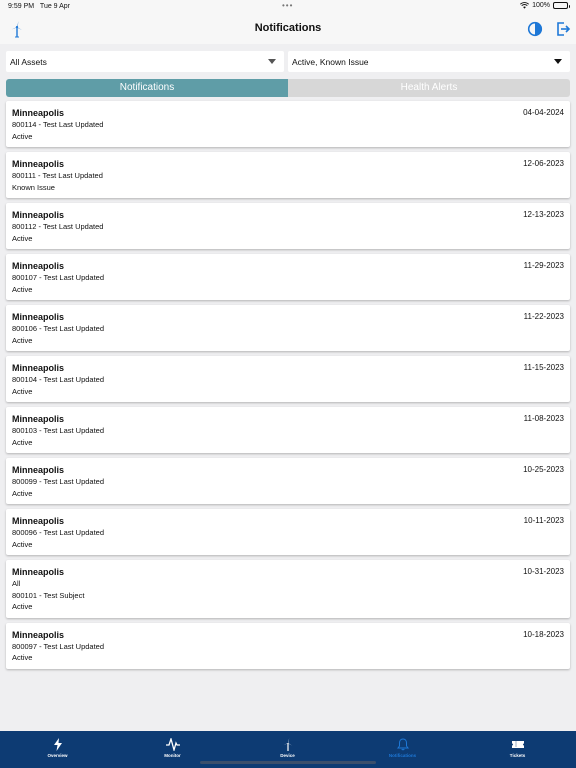  I want to click on notification-detail: 800101 - Test Subject, so click(48, 595).